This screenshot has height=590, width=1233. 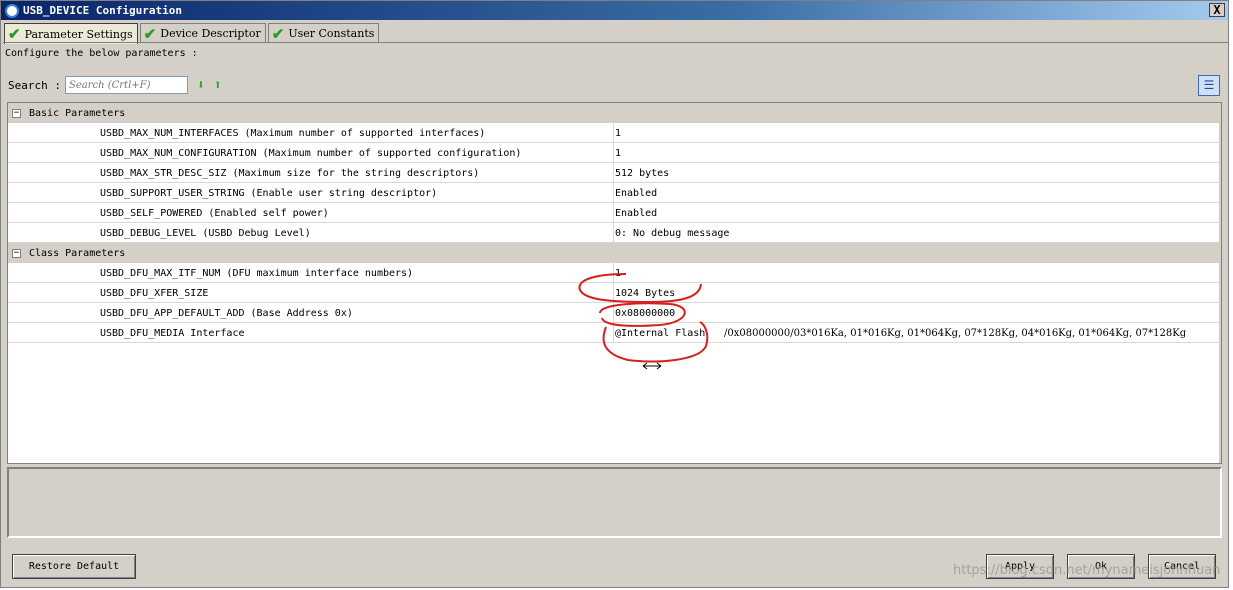 What do you see at coordinates (201, 85) in the screenshot?
I see `arrow-down-icon: ⬇` at bounding box center [201, 85].